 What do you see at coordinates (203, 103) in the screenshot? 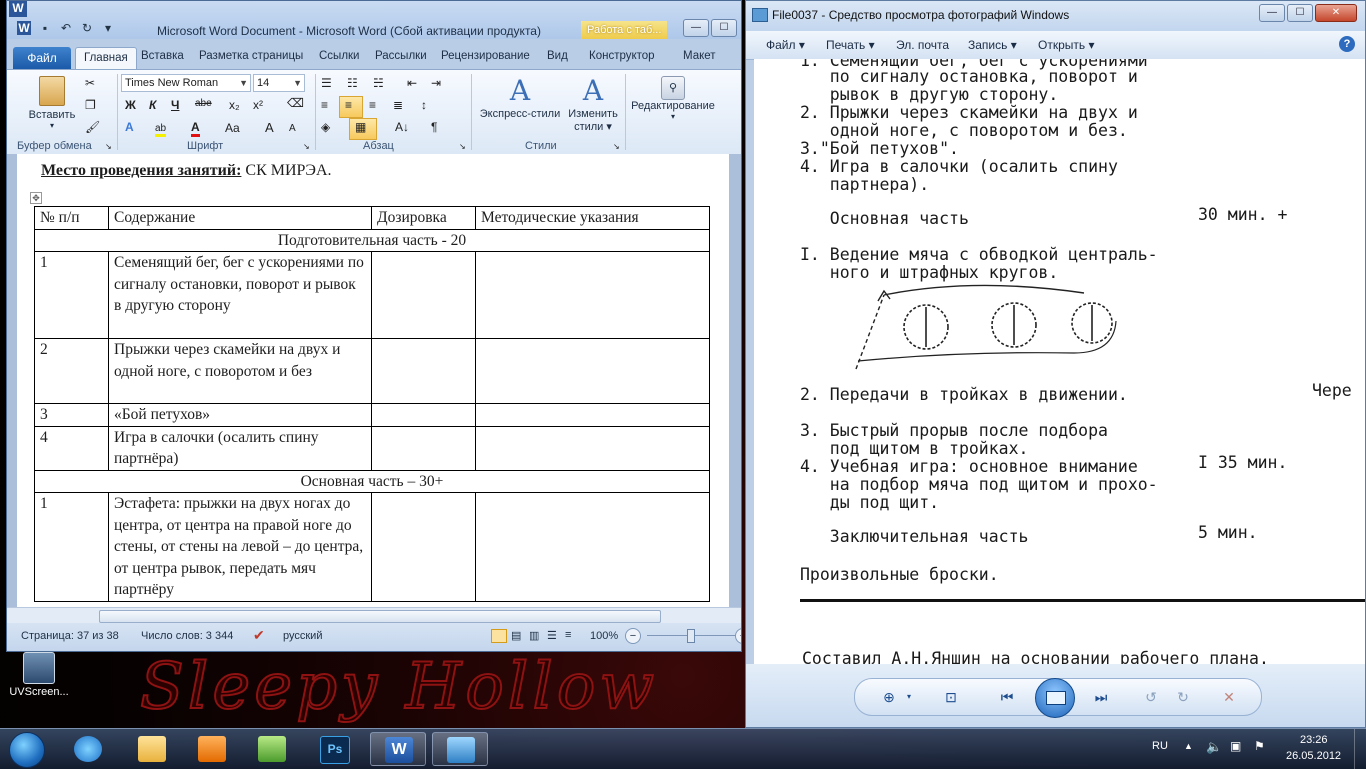
I see `strikethrough-button: abe` at bounding box center [203, 103].